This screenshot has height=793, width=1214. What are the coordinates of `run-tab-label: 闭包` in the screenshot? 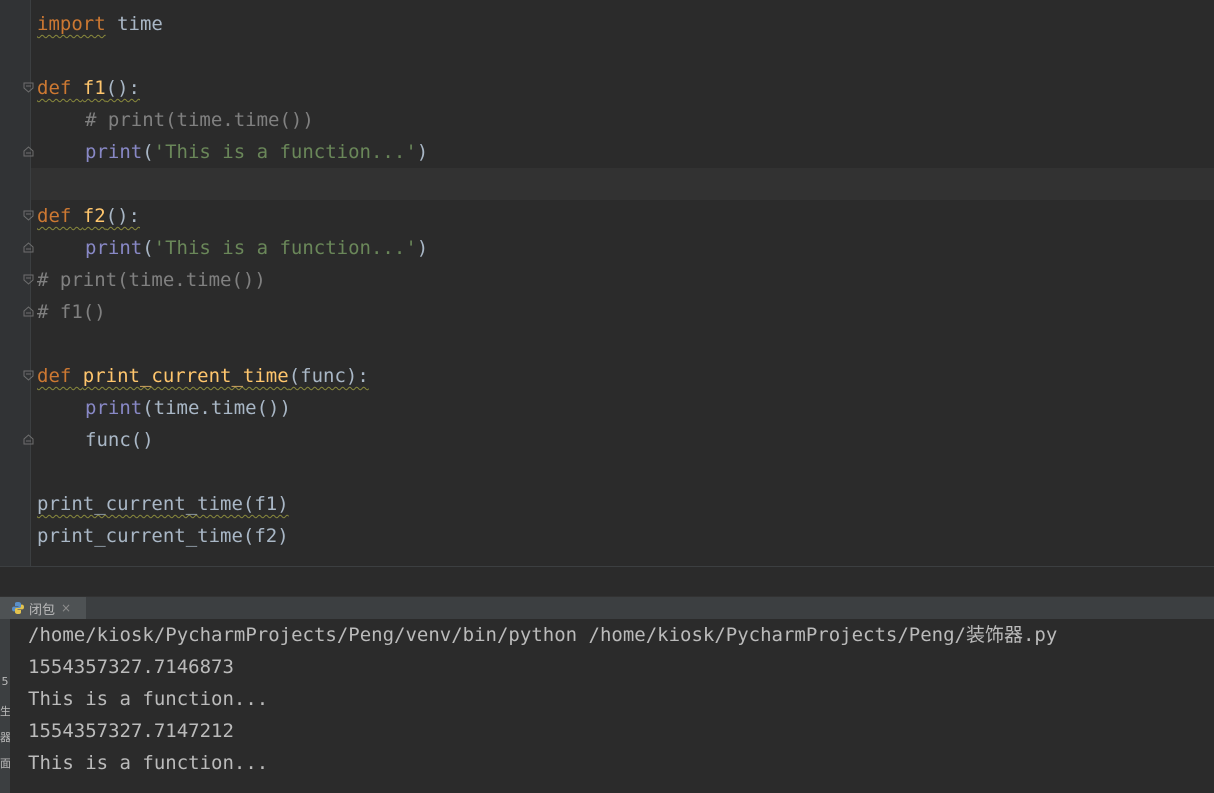 It's located at (42, 610).